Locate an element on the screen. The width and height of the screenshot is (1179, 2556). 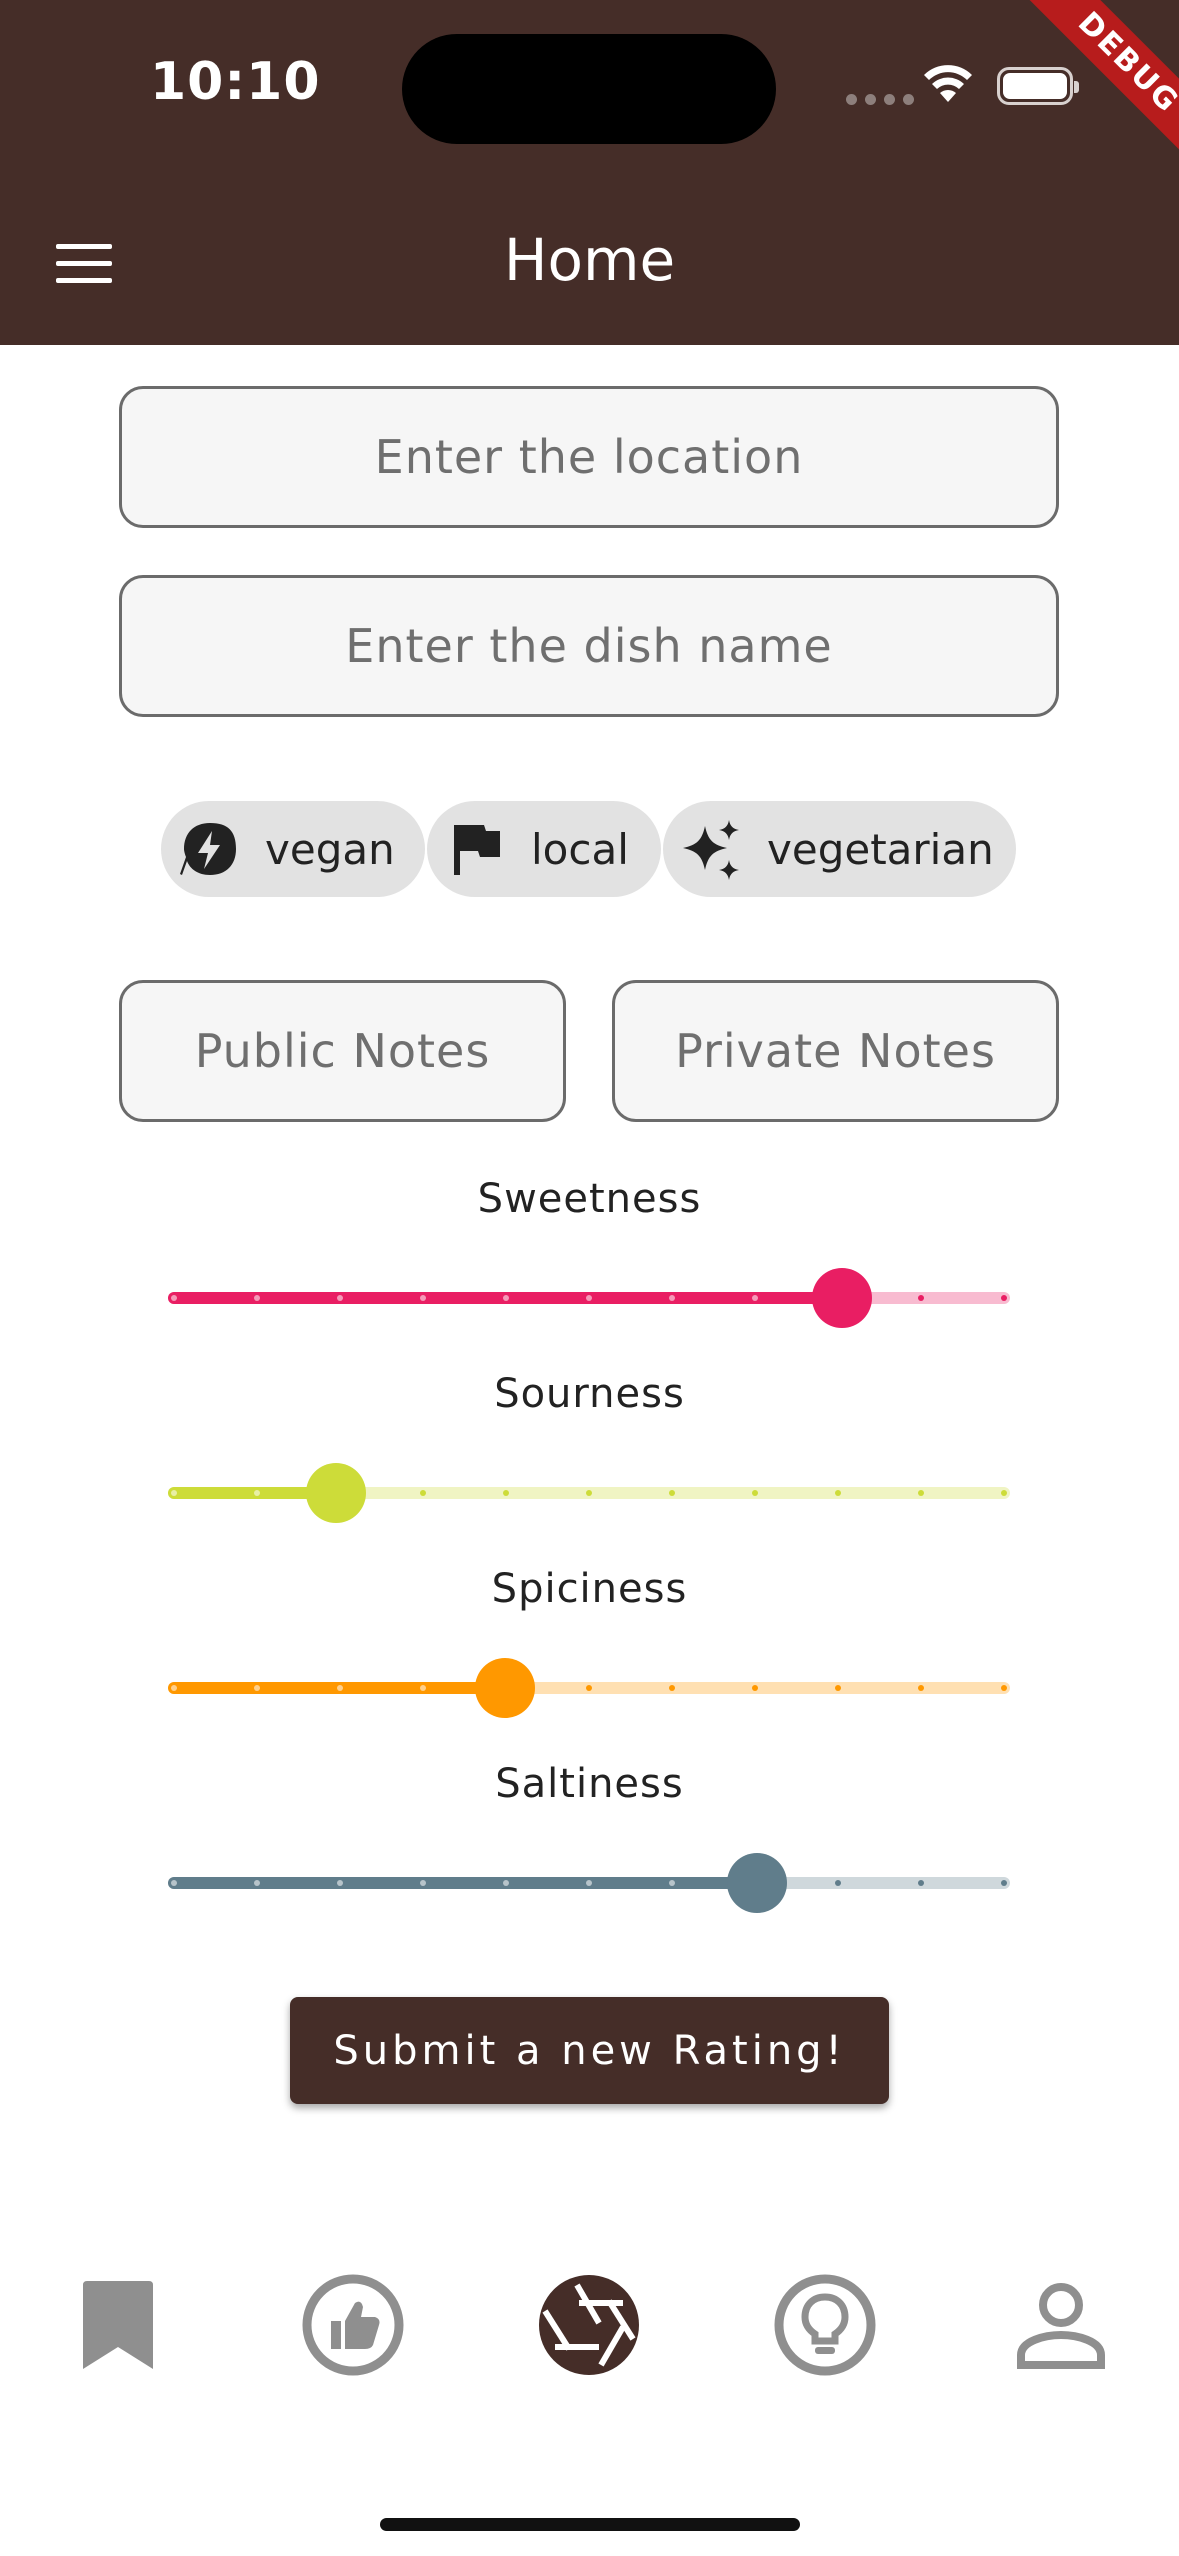
dynamic-island is located at coordinates (589, 89).